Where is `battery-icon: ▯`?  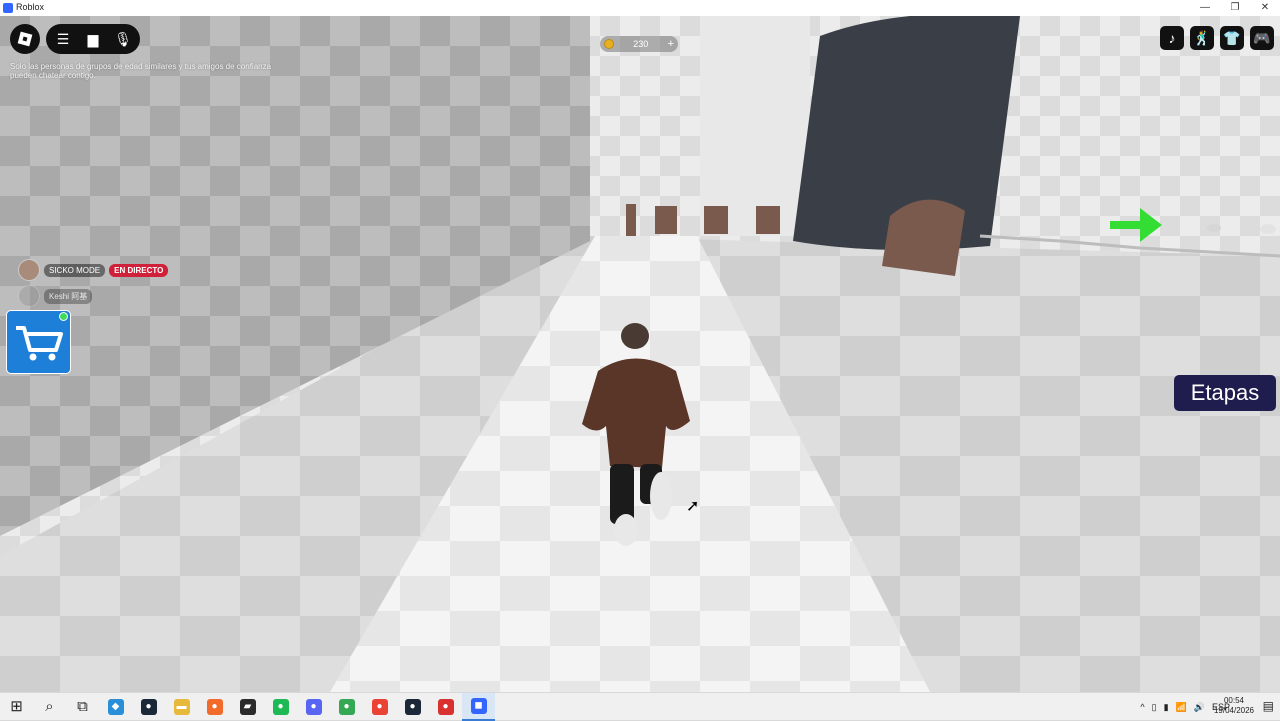 battery-icon: ▯ is located at coordinates (1154, 707).